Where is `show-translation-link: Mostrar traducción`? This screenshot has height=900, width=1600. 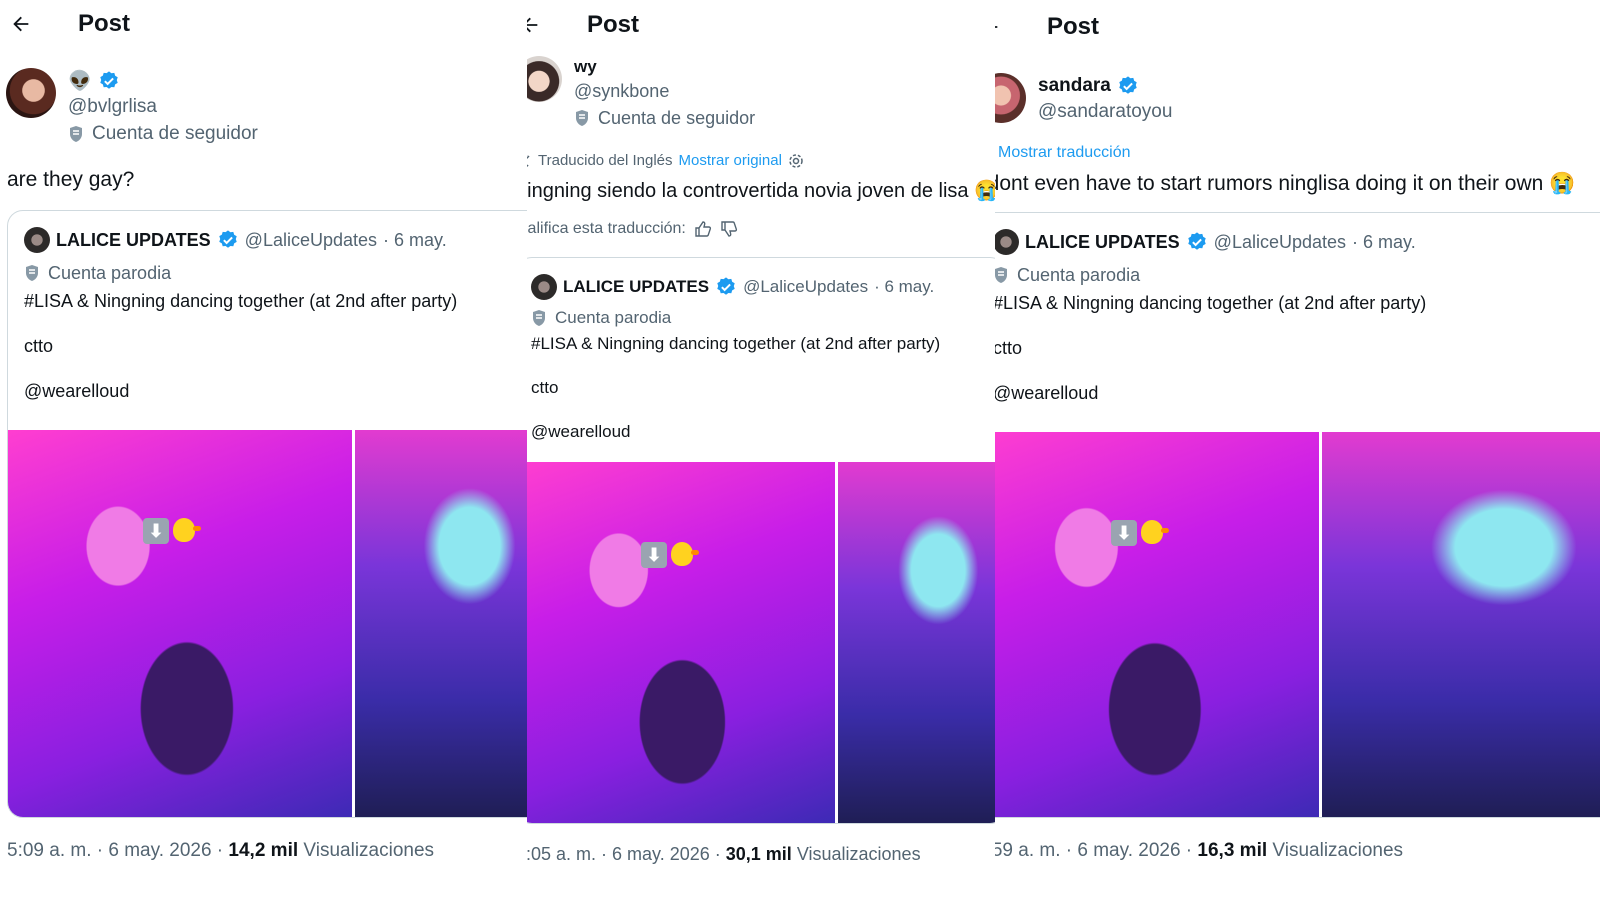 show-translation-link: Mostrar traducción is located at coordinates (1064, 153).